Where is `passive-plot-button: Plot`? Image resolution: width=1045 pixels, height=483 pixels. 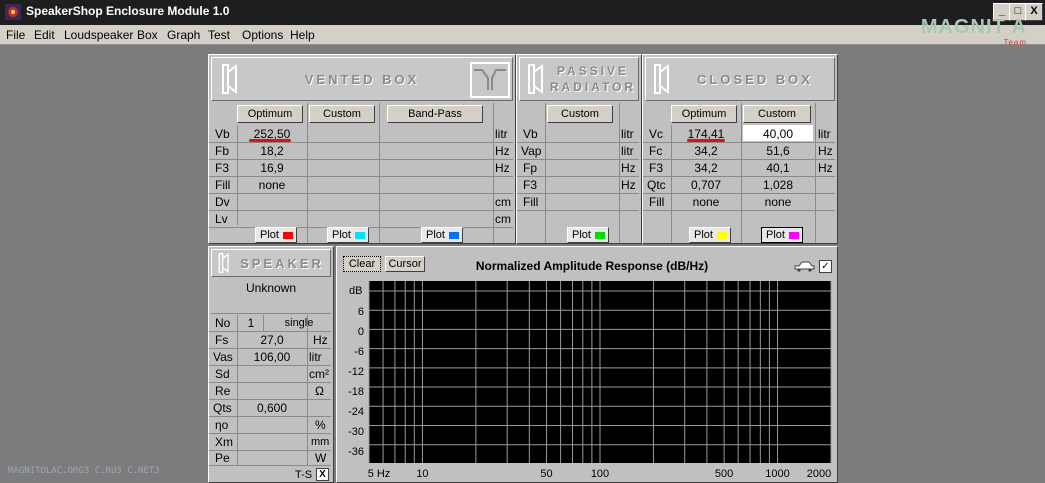
passive-plot-button: Plot is located at coordinates (588, 235).